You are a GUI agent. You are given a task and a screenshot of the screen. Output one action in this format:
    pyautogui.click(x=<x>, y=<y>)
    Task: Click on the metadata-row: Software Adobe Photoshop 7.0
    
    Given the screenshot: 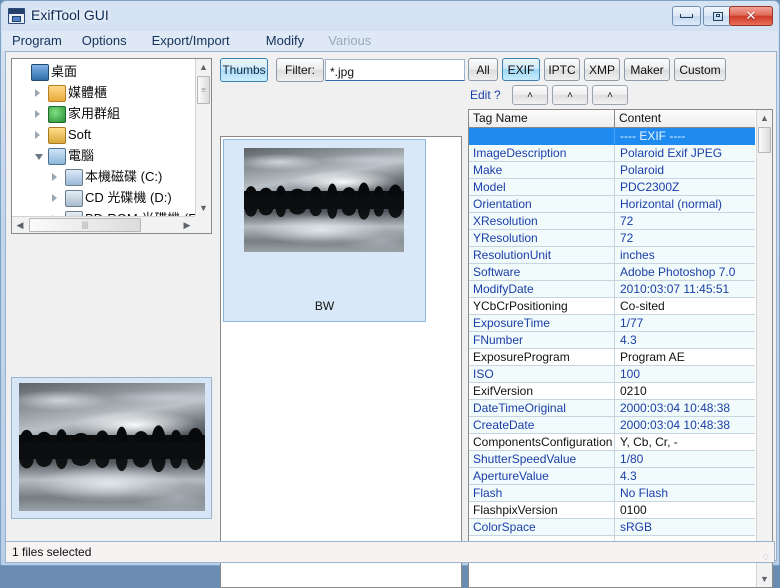 What is the action you would take?
    pyautogui.click(x=612, y=272)
    